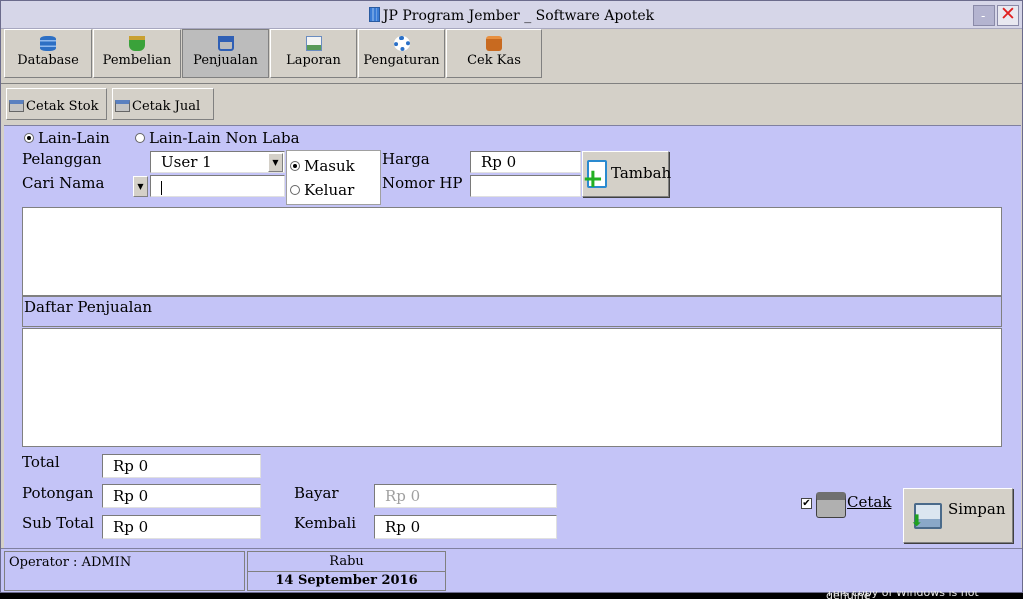 The height and width of the screenshot is (599, 1023). Describe the element at coordinates (137, 43) in the screenshot. I see `basket-icon` at that location.